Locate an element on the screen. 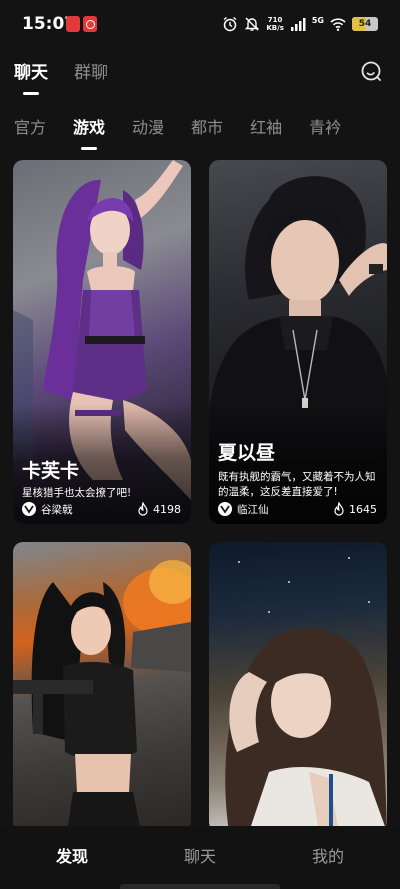  bottom-navigation: 发现 聊天 我的 is located at coordinates (200, 857).